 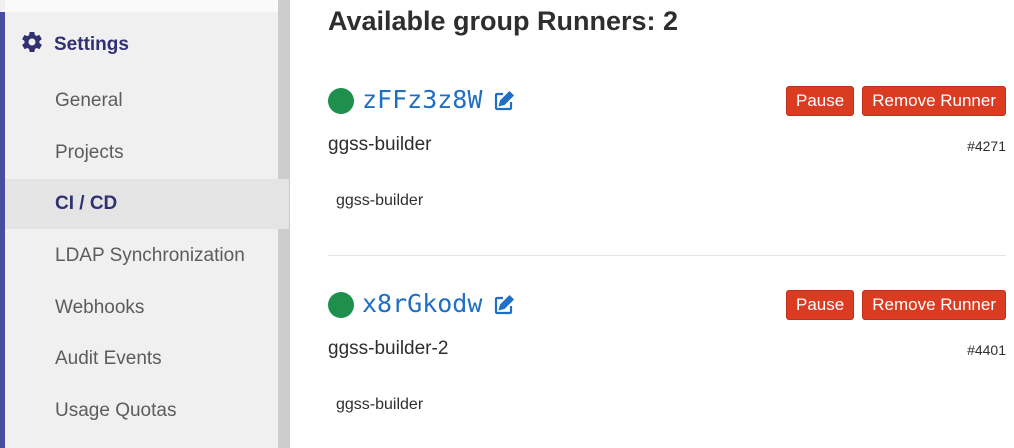 What do you see at coordinates (422, 99) in the screenshot?
I see `runner-token-link: zFFz3z8W` at bounding box center [422, 99].